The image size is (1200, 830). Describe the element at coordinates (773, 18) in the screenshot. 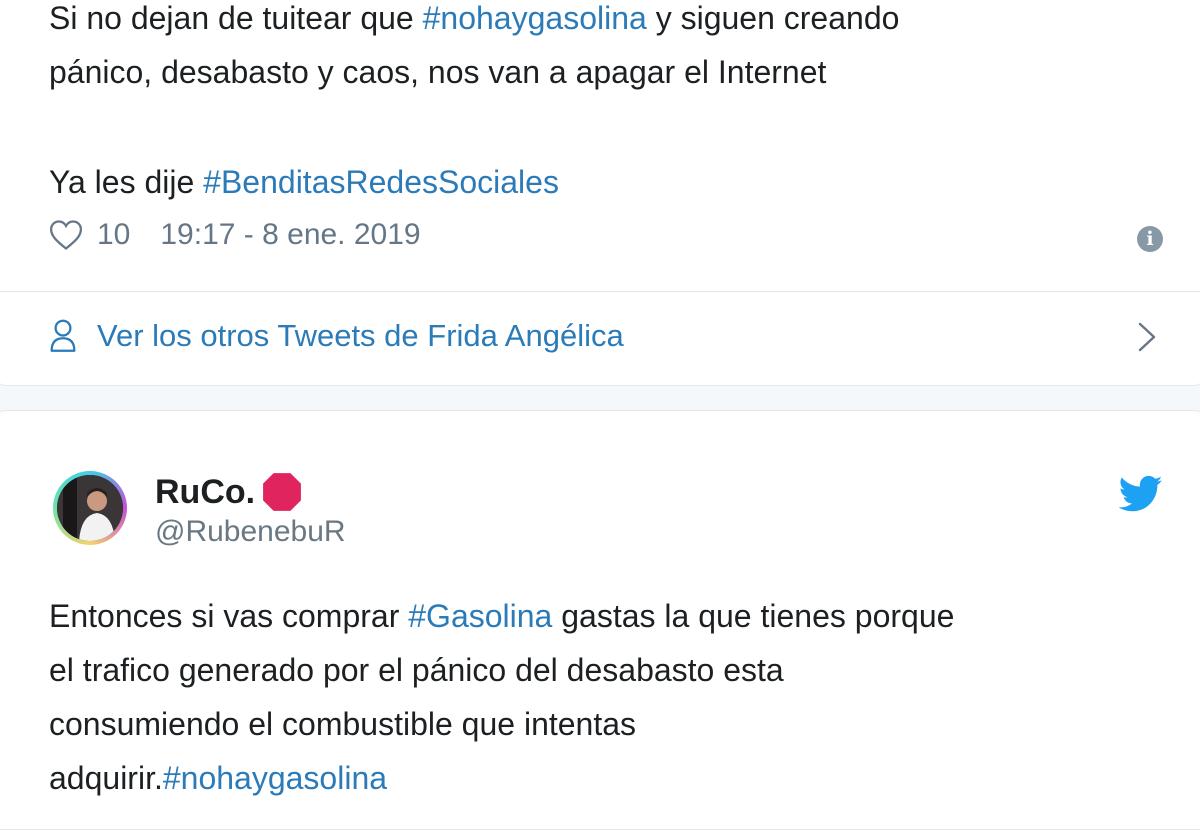

I see `tweet-text-segment: y siguen creando` at that location.